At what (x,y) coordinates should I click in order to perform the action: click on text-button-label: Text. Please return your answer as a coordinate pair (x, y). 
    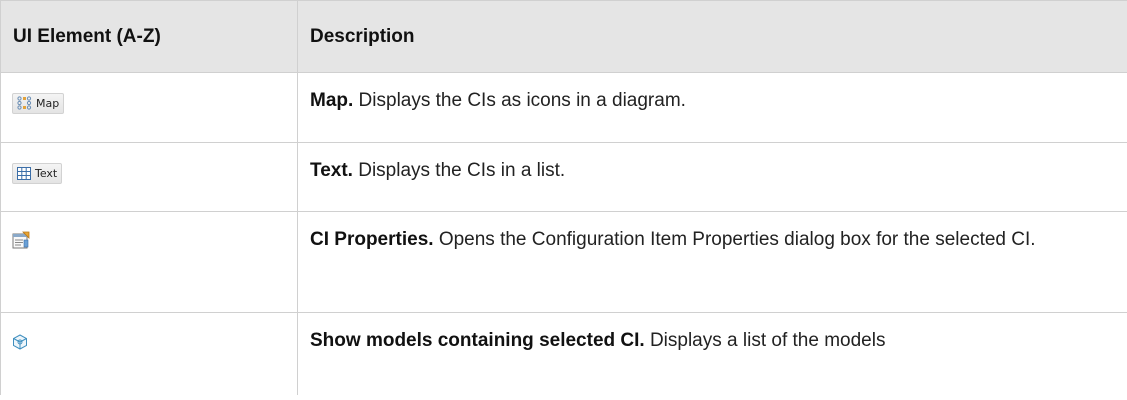
    Looking at the image, I should click on (46, 173).